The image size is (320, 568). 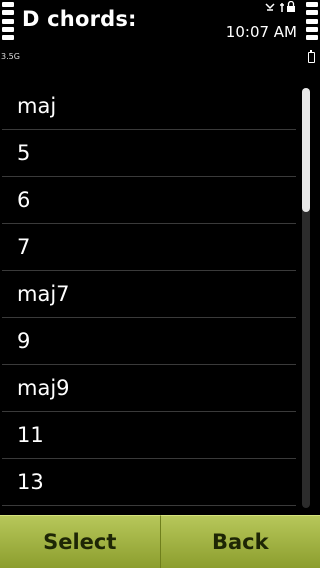 What do you see at coordinates (261, 32) in the screenshot?
I see `clock-time: 10:07 AM` at bounding box center [261, 32].